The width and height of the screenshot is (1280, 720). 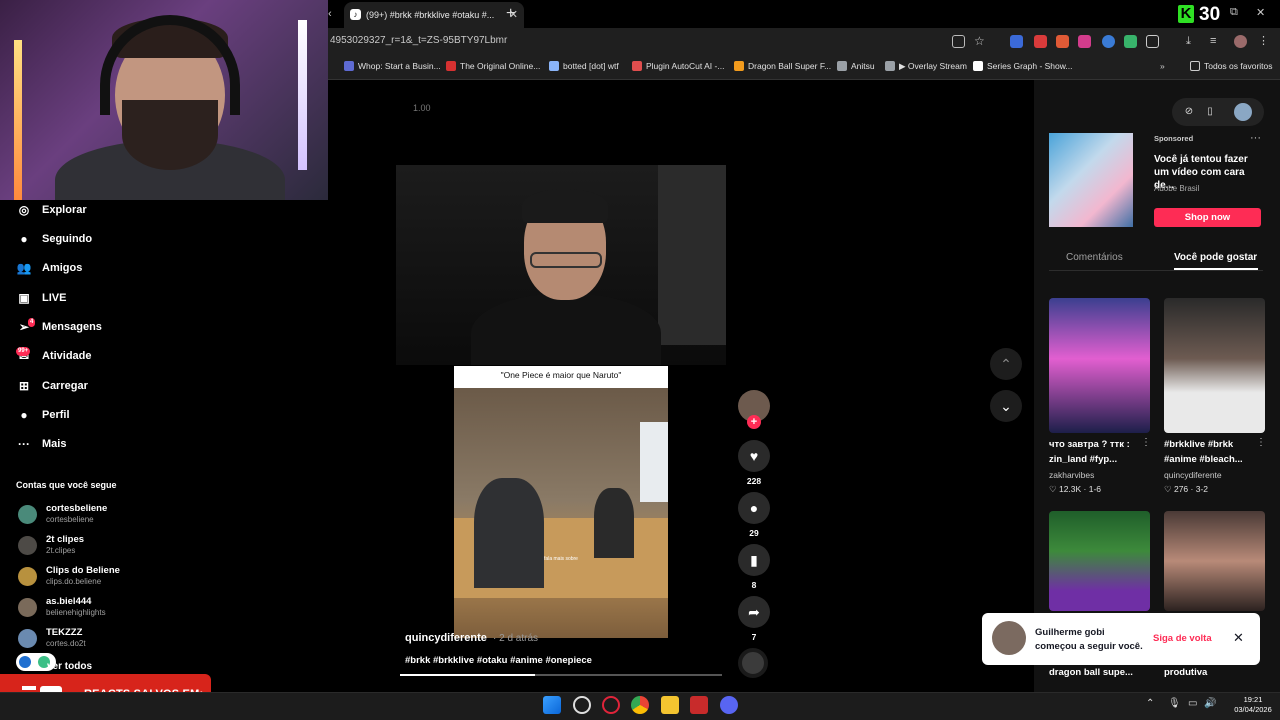 What do you see at coordinates (74, 581) in the screenshot?
I see `account-handle: clips.do.beliene` at bounding box center [74, 581].